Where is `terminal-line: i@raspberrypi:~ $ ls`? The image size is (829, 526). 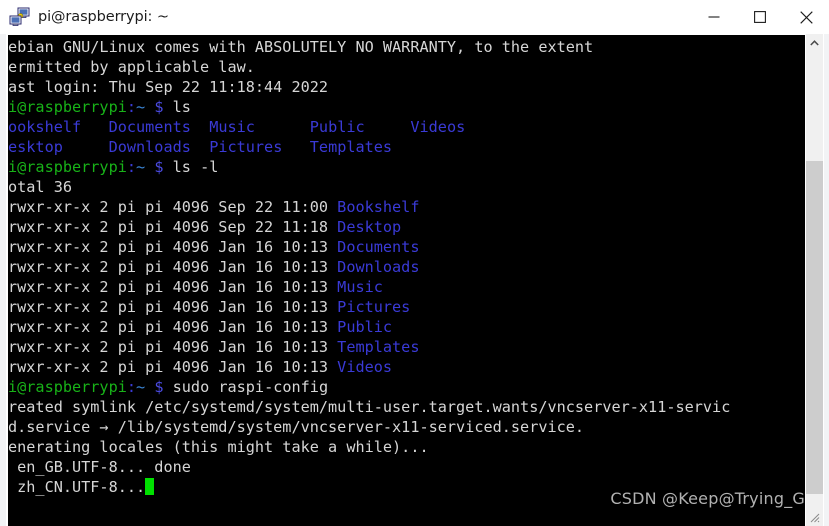 terminal-line: i@raspberrypi:~ $ ls is located at coordinates (99, 107).